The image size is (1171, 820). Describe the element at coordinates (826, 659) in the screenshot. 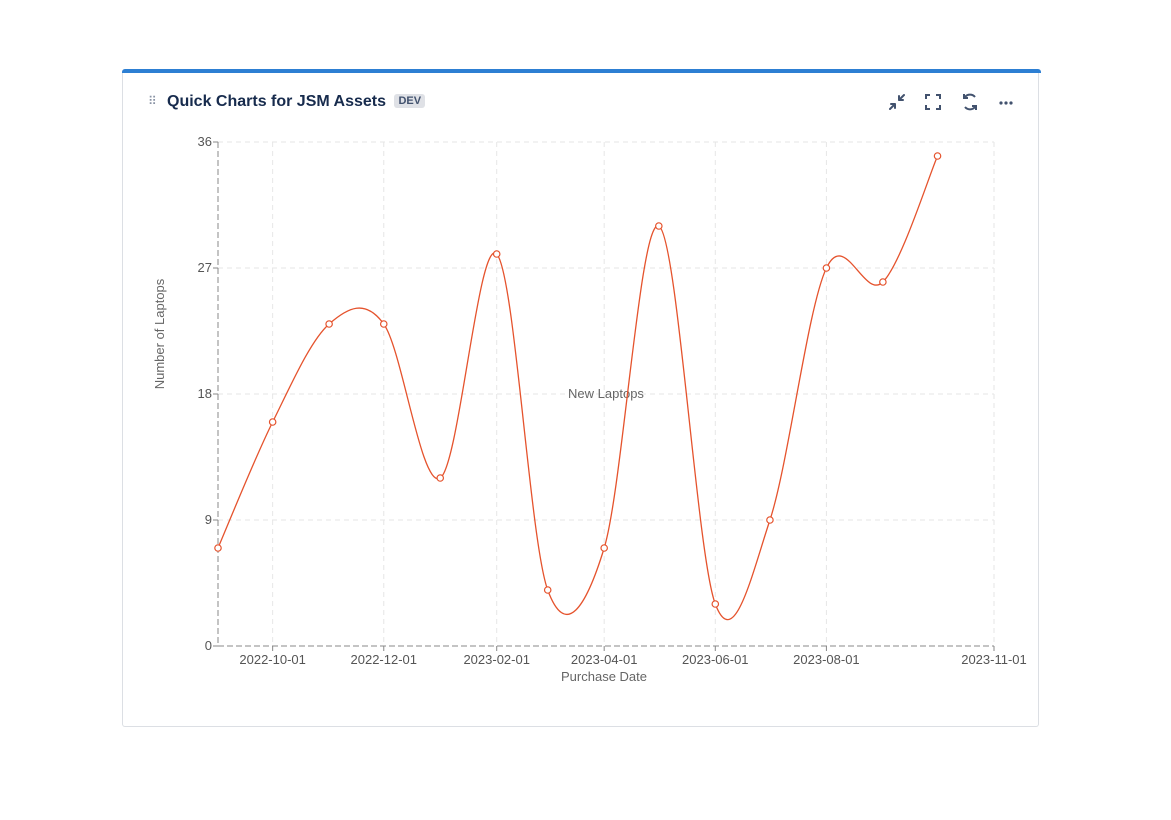

I see `x-tick-label: 2023-08-01` at that location.